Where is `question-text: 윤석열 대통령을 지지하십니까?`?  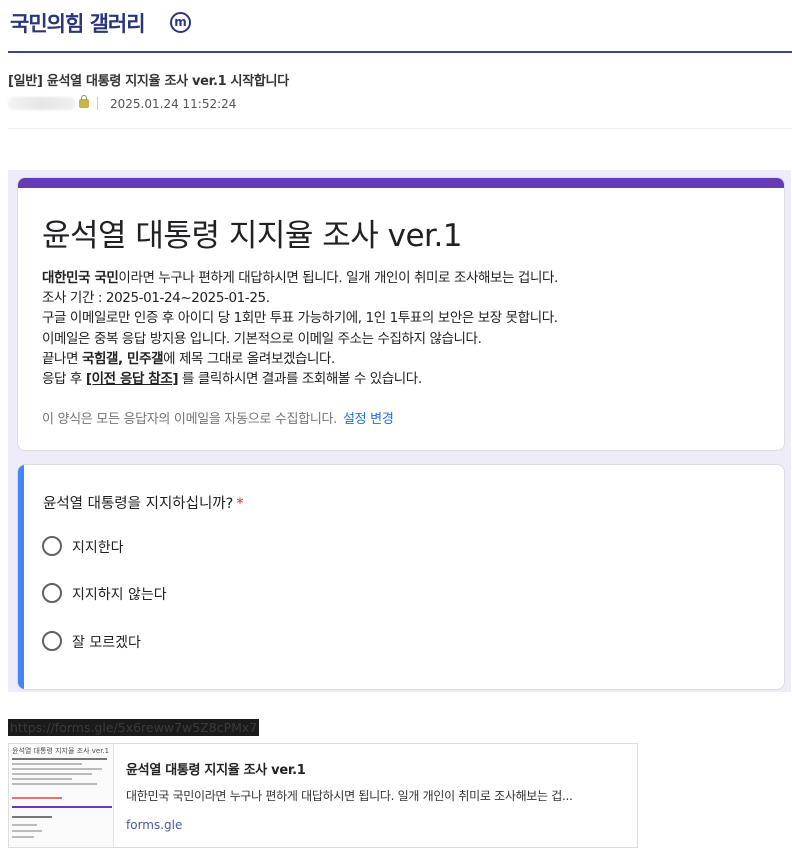
question-text: 윤석열 대통령을 지지하십니까? is located at coordinates (138, 504).